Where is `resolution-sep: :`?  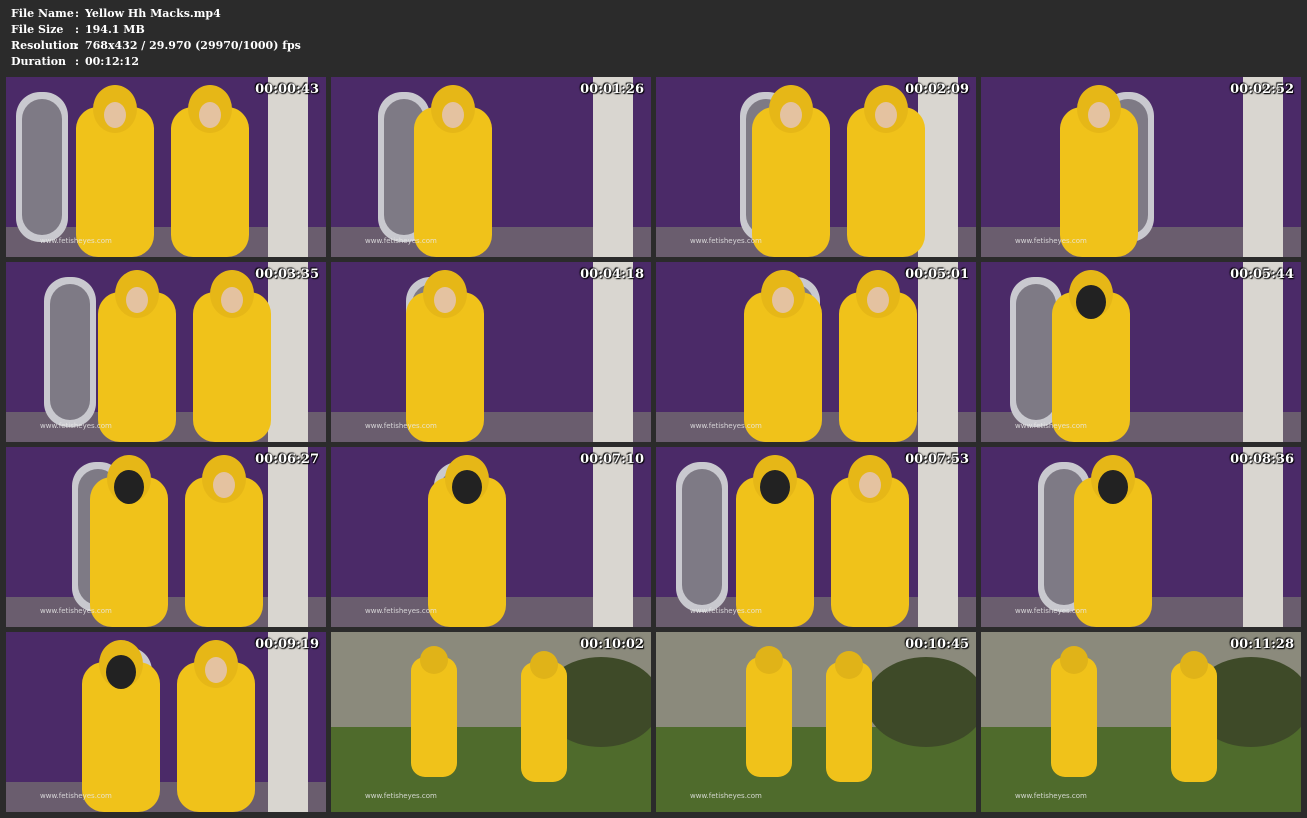
resolution-sep: : is located at coordinates (77, 45).